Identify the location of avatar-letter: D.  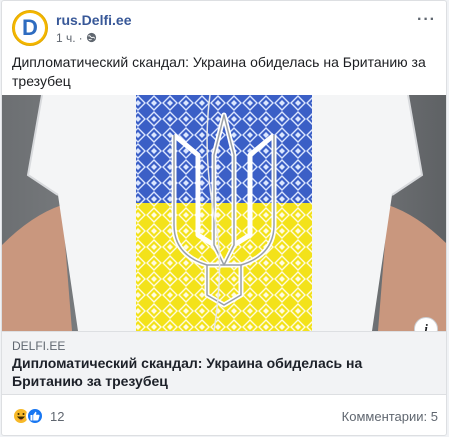
(30, 27).